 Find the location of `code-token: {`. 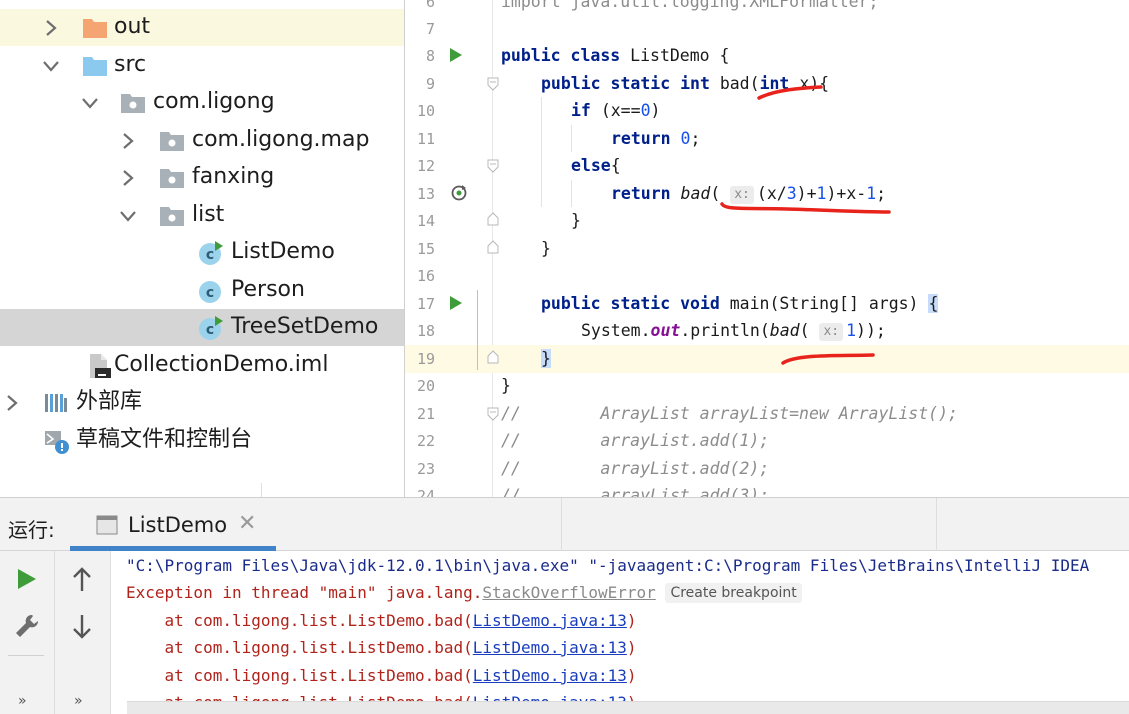

code-token: { is located at coordinates (615, 165).